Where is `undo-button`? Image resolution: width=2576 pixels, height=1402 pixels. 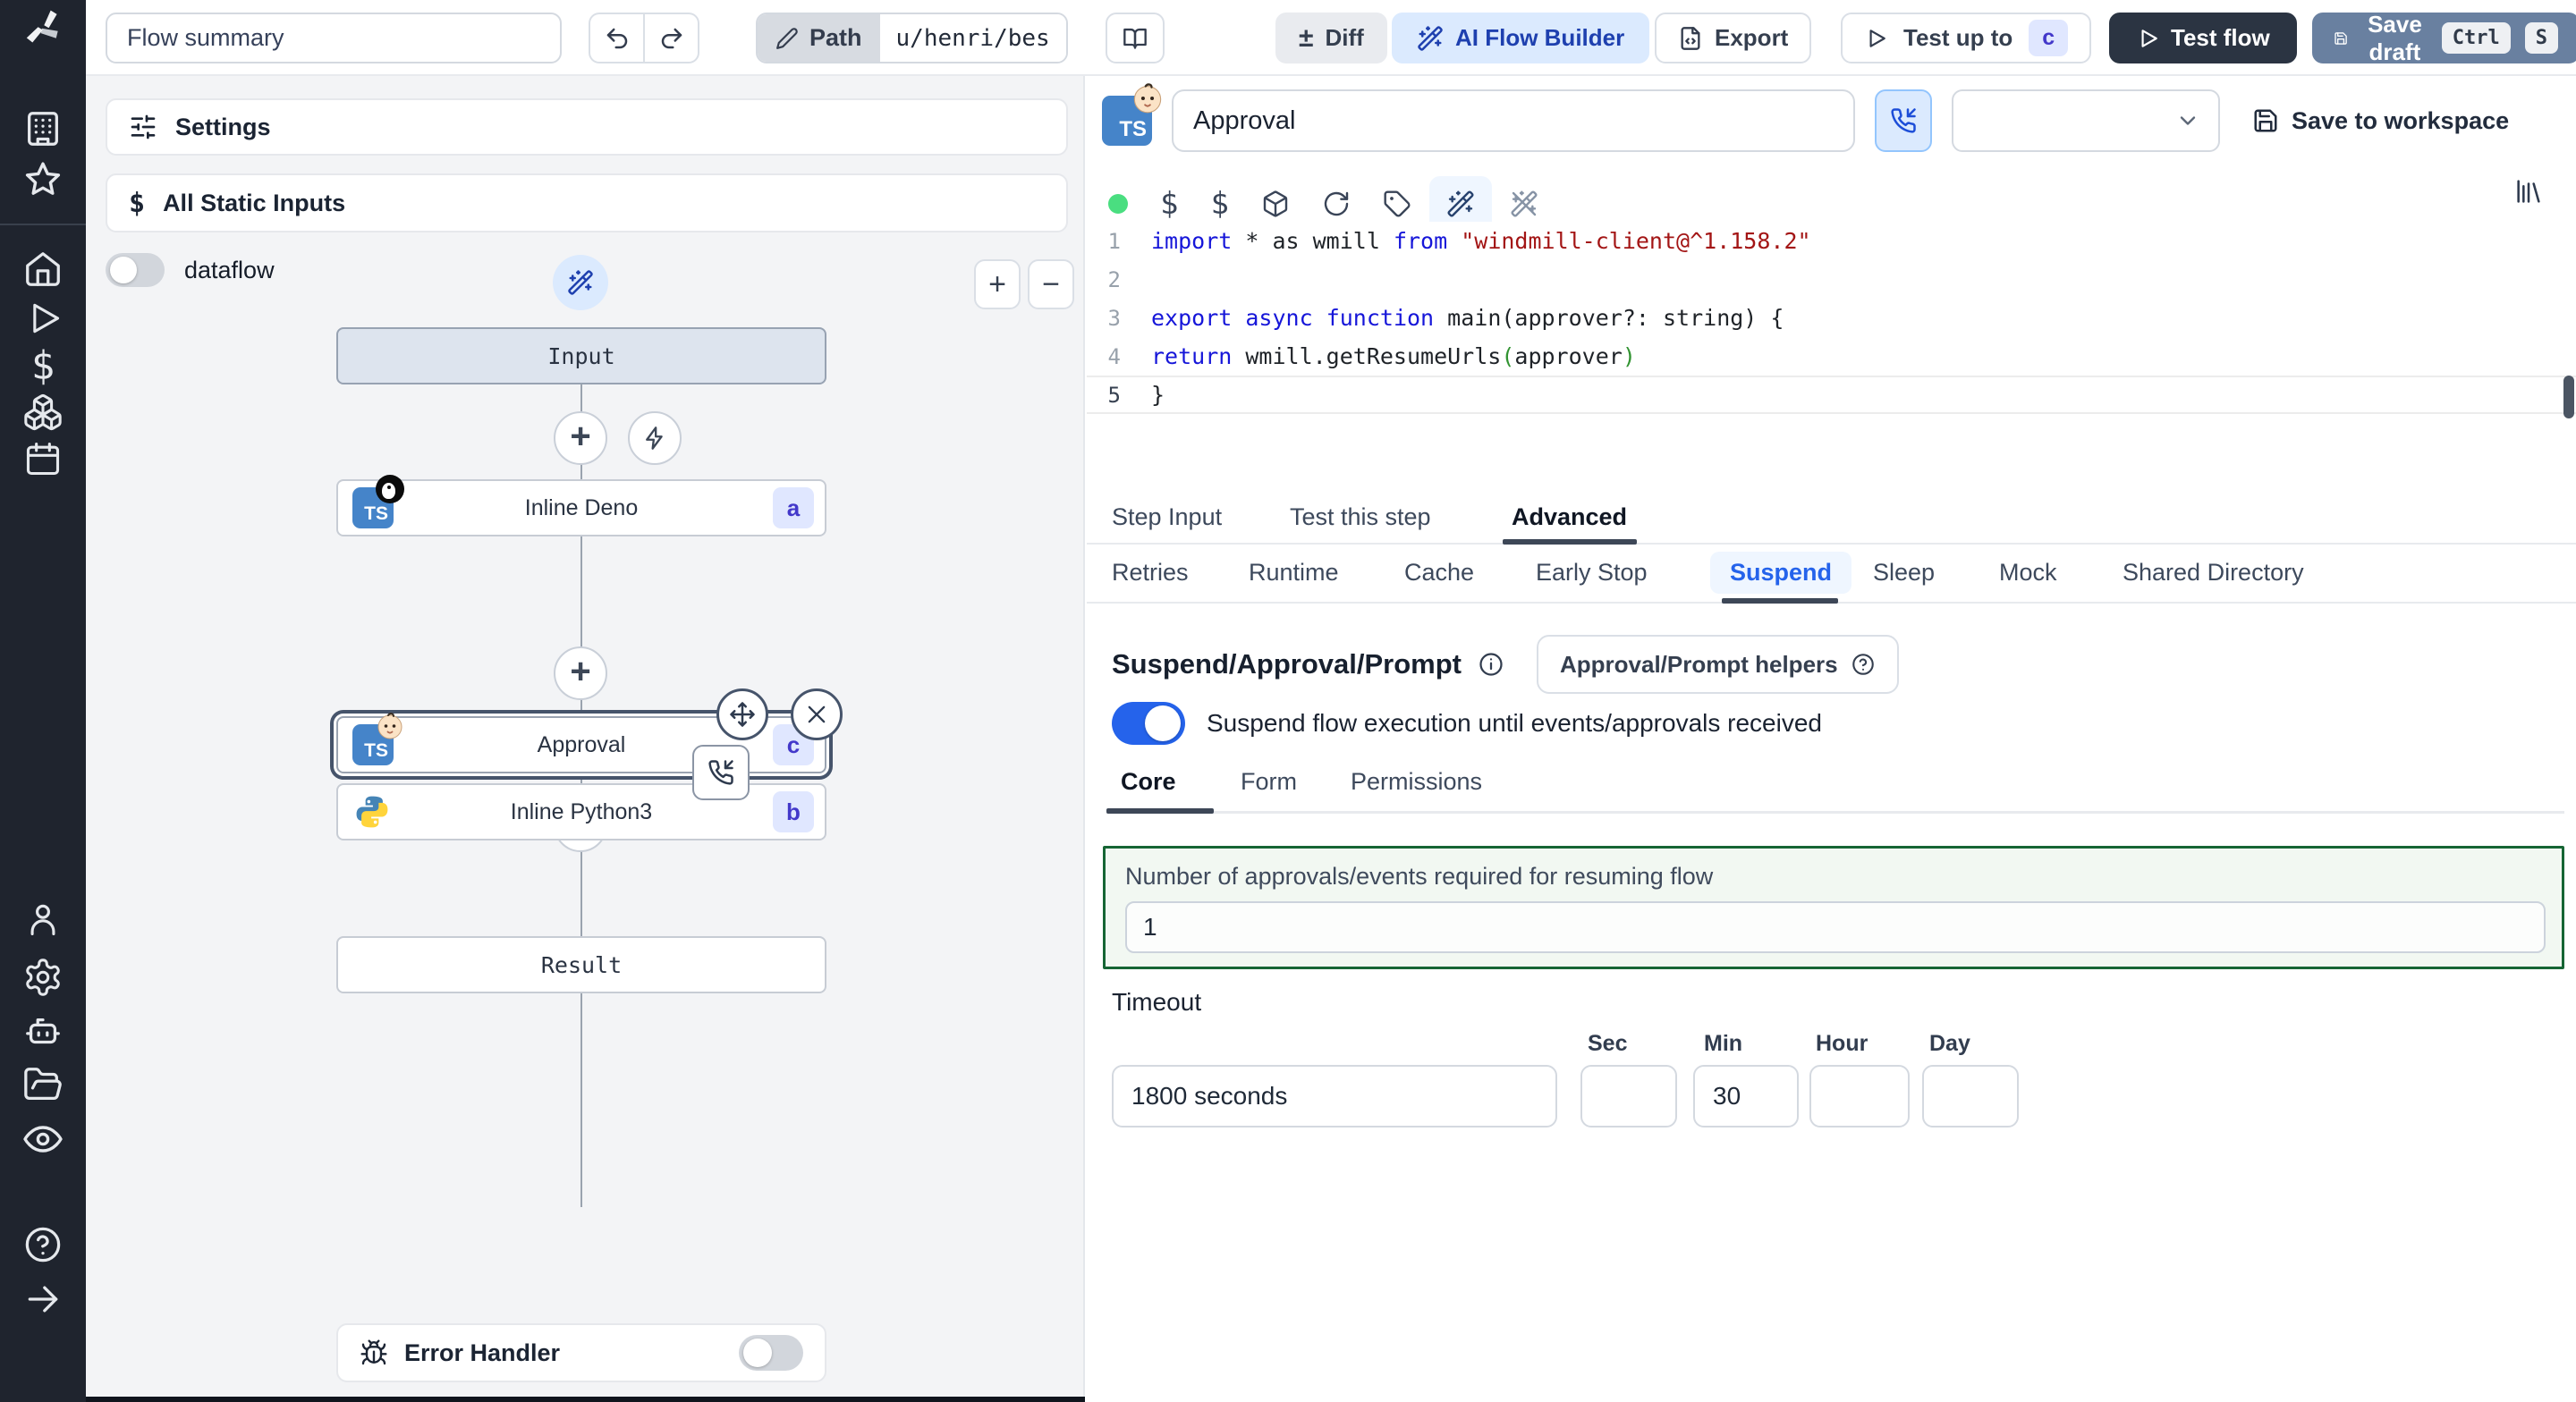 undo-button is located at coordinates (616, 38).